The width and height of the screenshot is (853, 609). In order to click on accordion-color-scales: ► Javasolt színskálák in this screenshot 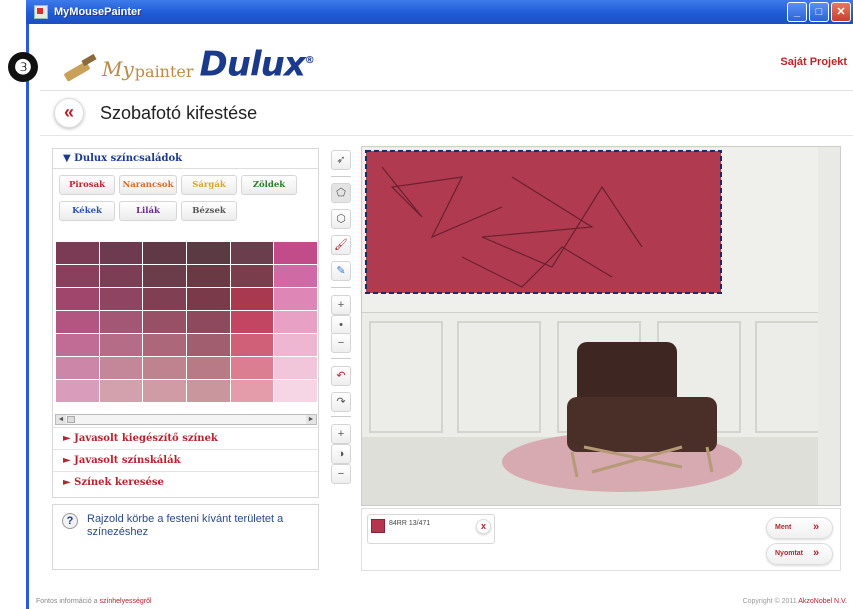, I will do `click(185, 460)`.